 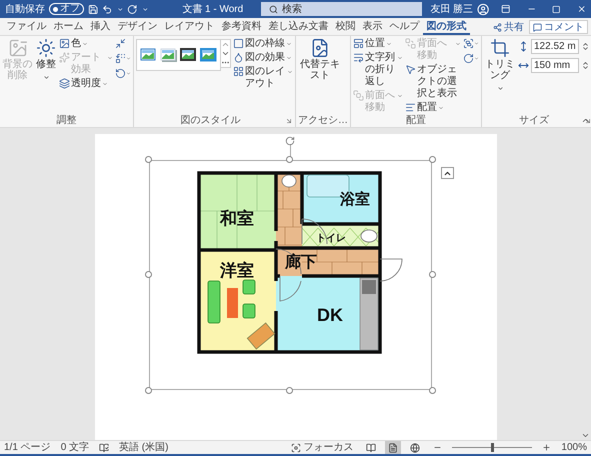 What do you see at coordinates (18, 48) in the screenshot?
I see `picture-icon` at bounding box center [18, 48].